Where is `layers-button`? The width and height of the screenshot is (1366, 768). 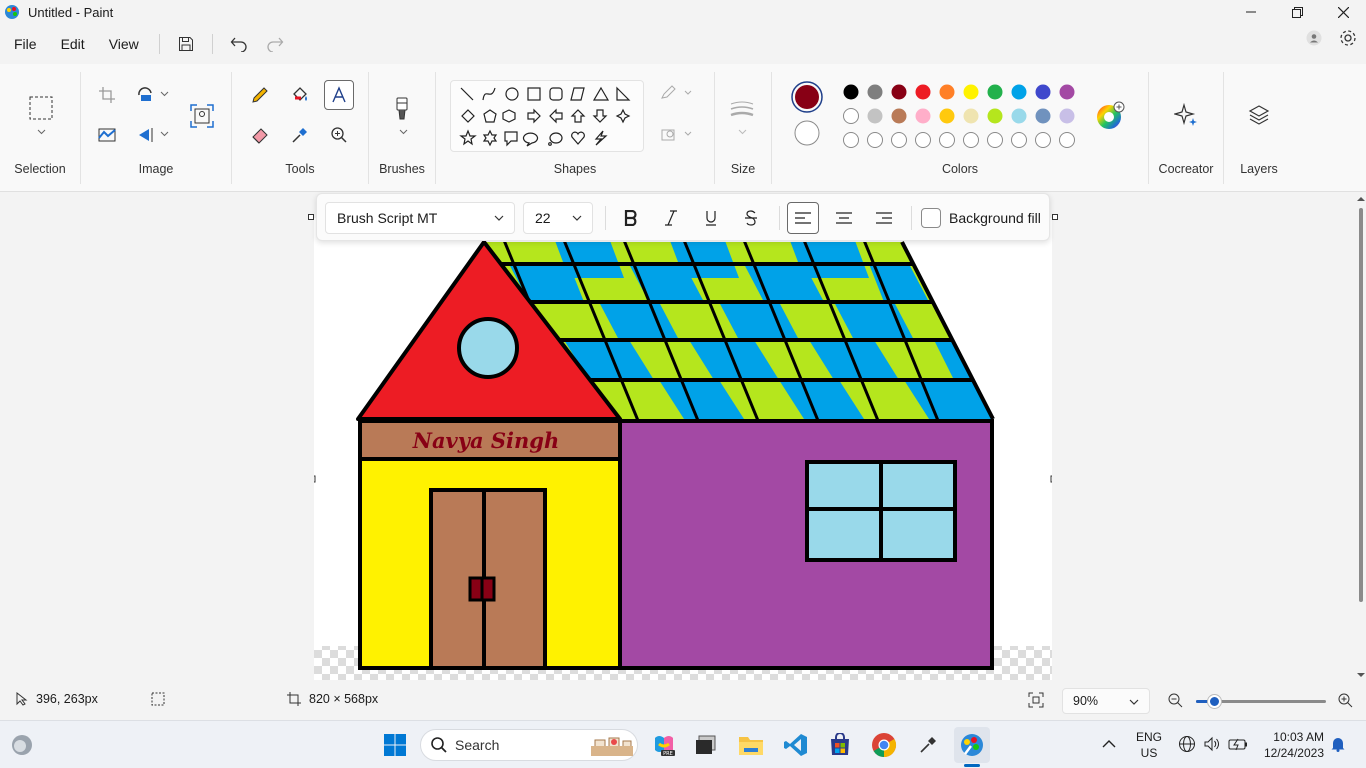
layers-button is located at coordinates (1259, 115).